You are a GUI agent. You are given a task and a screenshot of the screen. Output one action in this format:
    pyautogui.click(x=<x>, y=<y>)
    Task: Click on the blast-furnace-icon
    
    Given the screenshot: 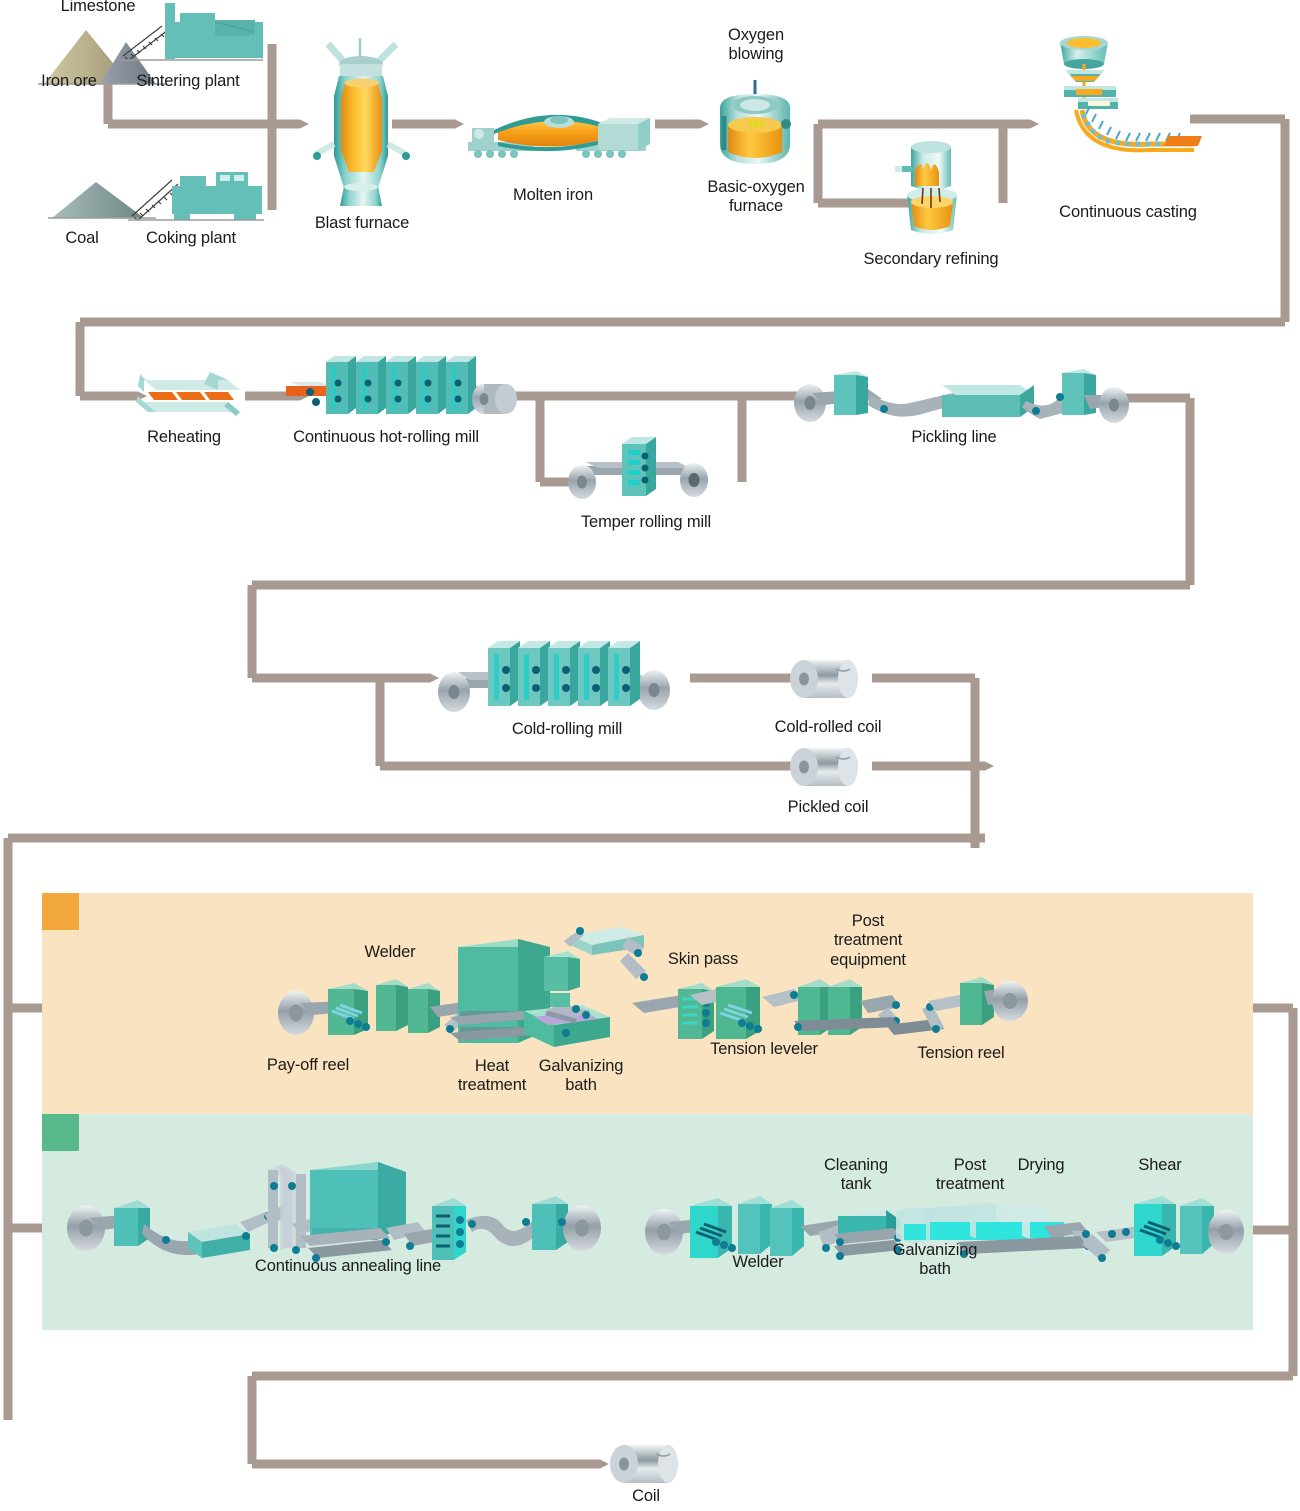 What is the action you would take?
    pyautogui.click(x=362, y=123)
    